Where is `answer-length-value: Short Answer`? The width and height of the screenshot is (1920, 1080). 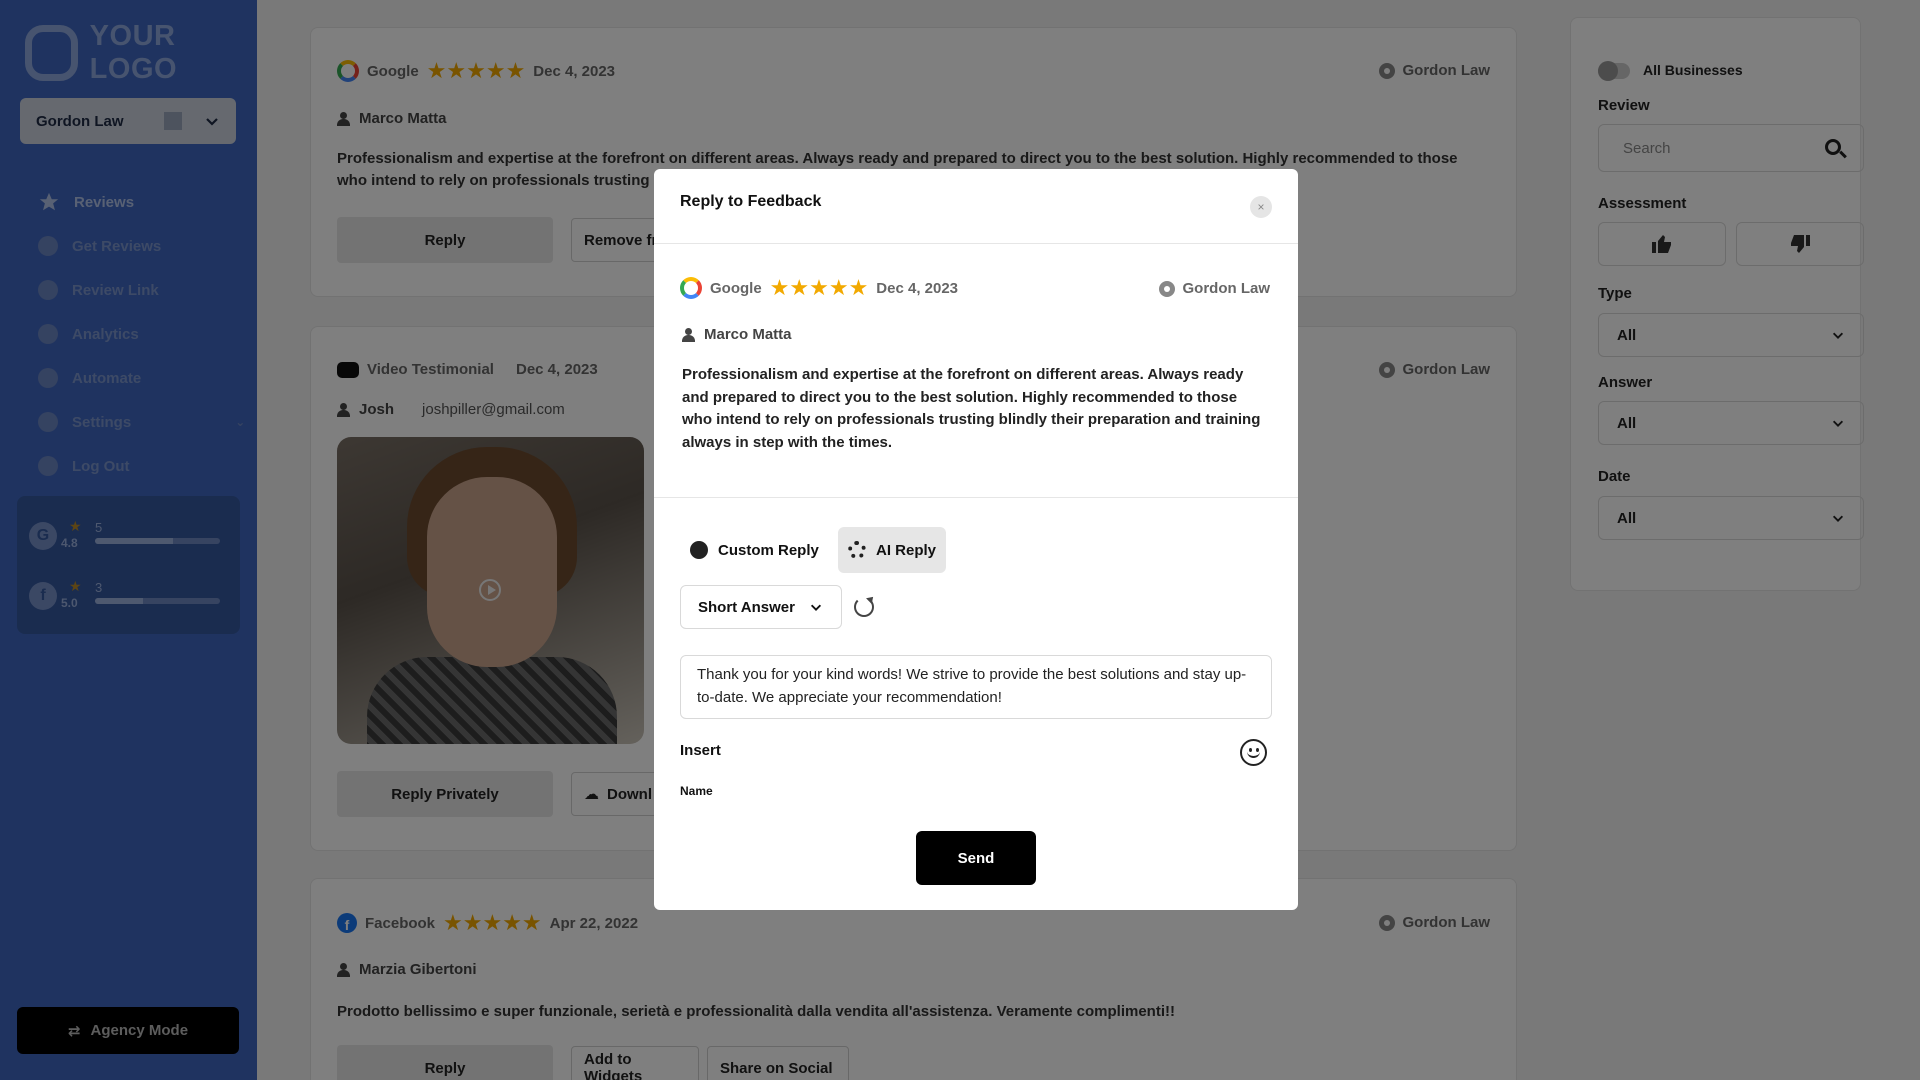
answer-length-value: Short Answer is located at coordinates (746, 607).